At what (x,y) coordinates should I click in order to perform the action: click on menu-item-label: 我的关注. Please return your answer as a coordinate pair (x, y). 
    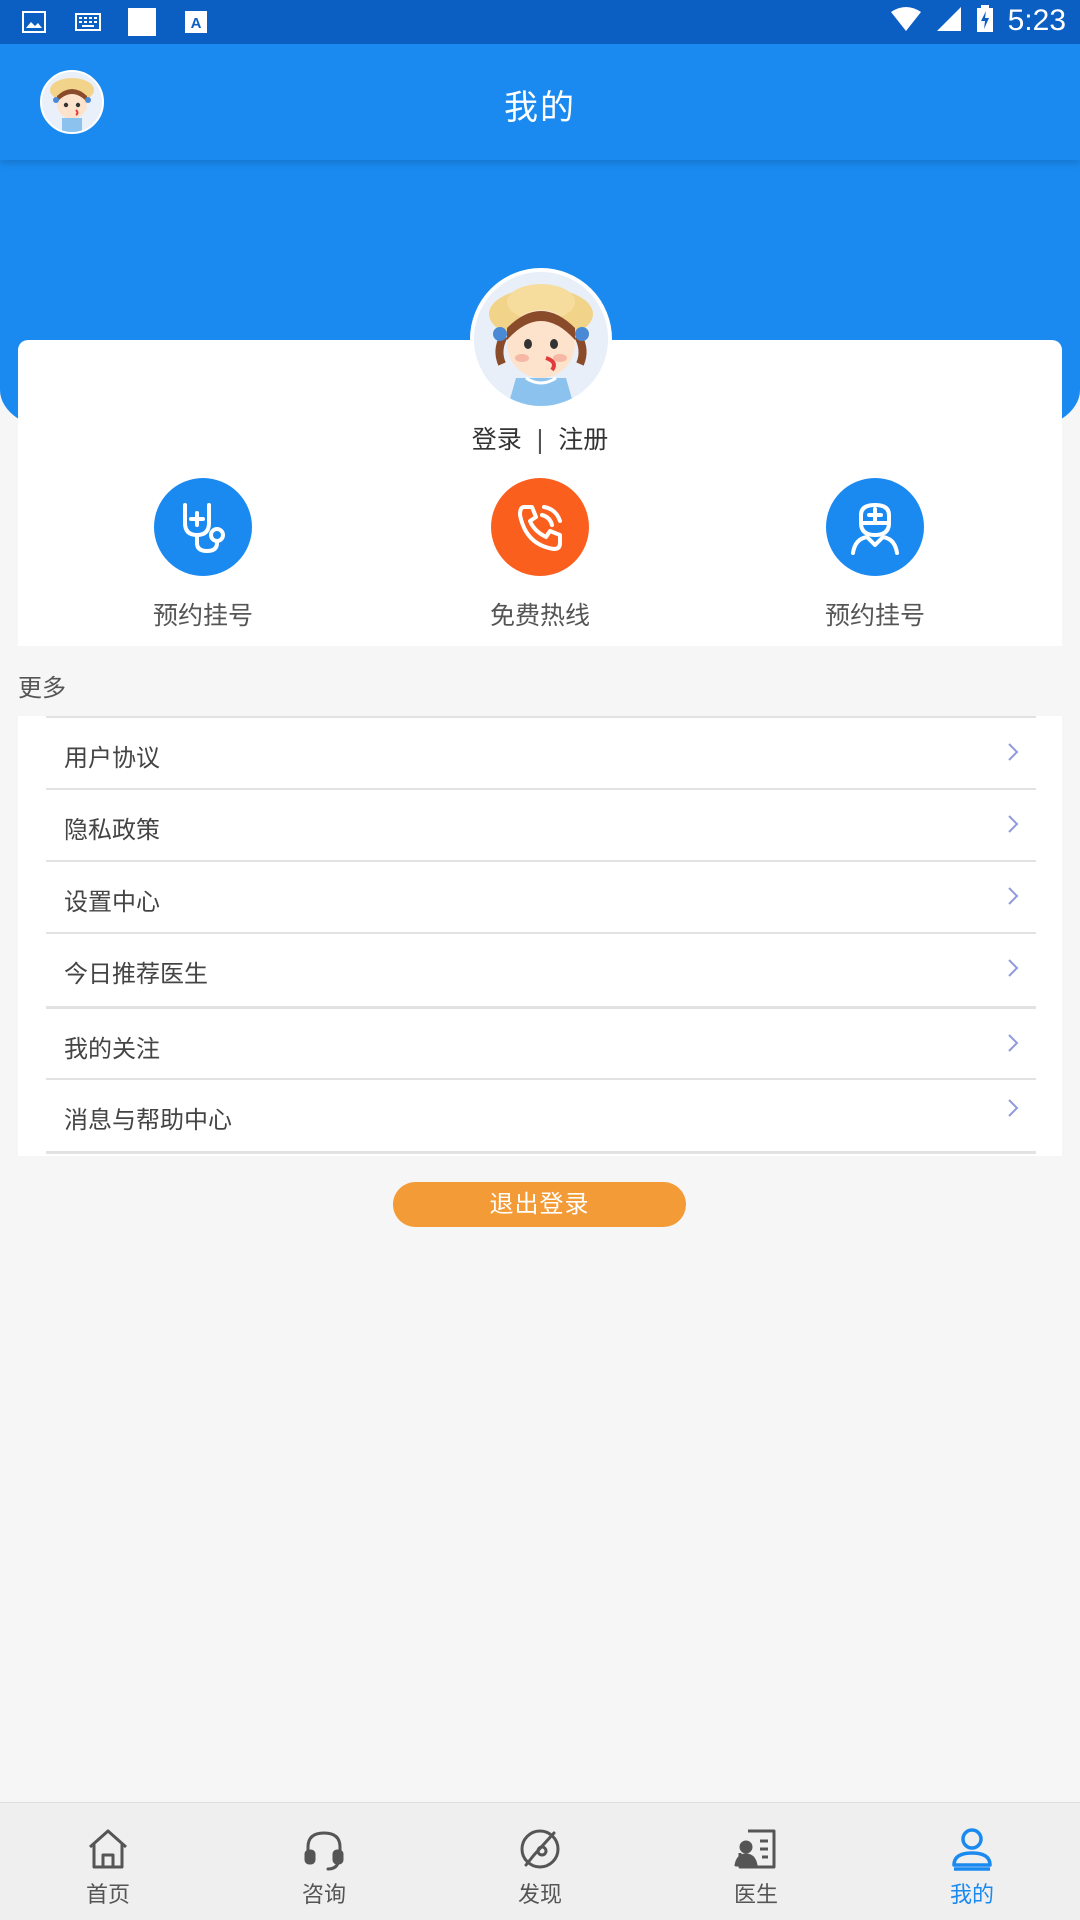
    Looking at the image, I should click on (112, 1049).